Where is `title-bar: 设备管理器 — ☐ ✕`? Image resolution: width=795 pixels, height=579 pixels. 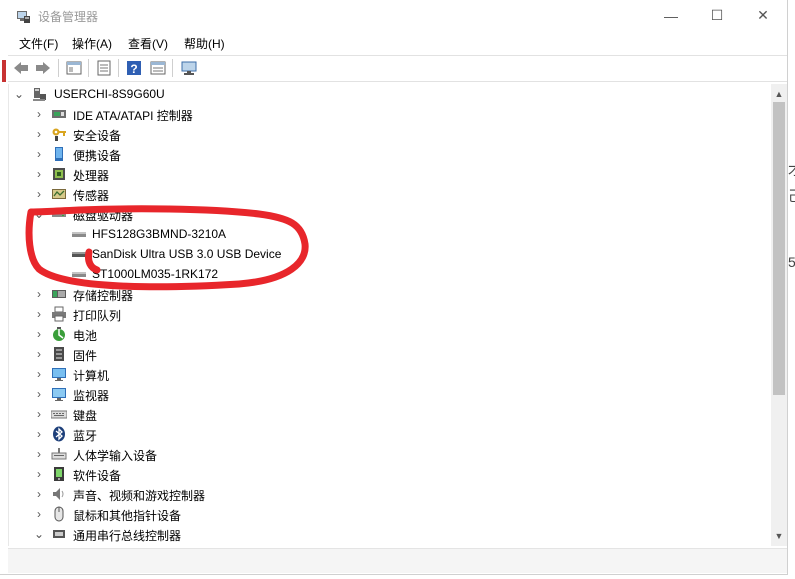 title-bar: 设备管理器 — ☐ ✕ is located at coordinates (393, 15).